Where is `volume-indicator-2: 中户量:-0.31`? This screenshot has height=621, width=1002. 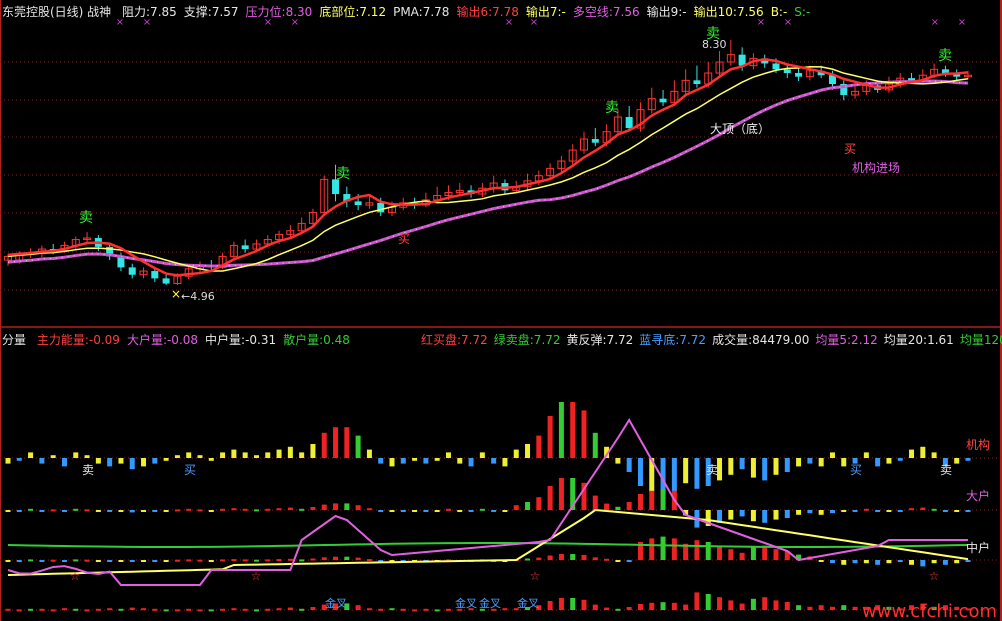 volume-indicator-2: 中户量:-0.31 is located at coordinates (241, 340).